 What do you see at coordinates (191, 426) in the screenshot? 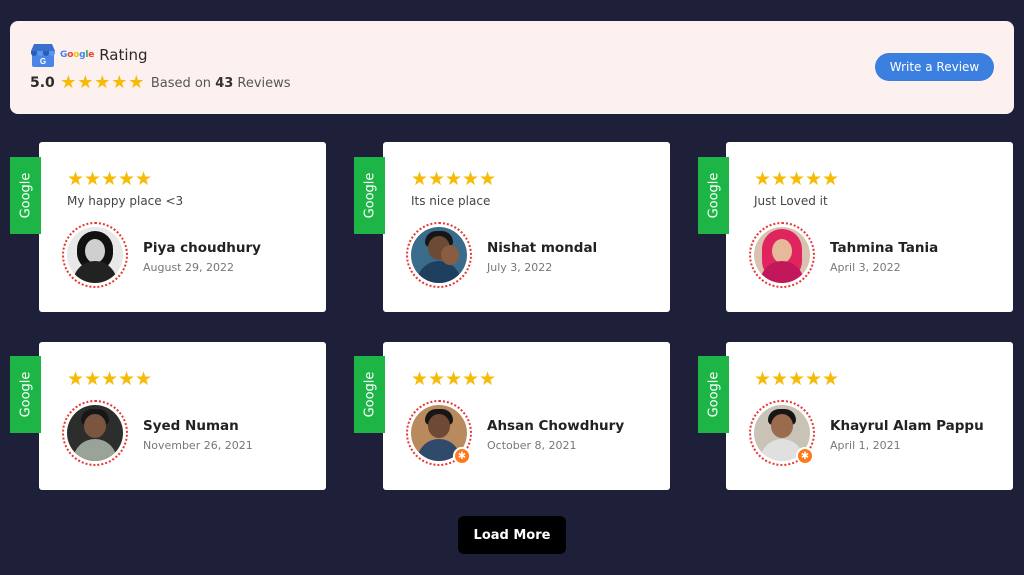
I see `reviewer-name: Syed Numan` at bounding box center [191, 426].